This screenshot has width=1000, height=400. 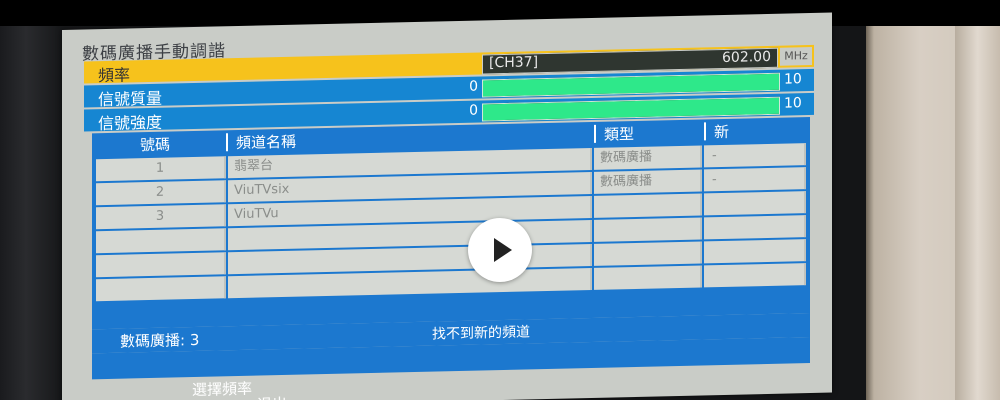 What do you see at coordinates (514, 63) in the screenshot?
I see `channel-value: [CH37]` at bounding box center [514, 63].